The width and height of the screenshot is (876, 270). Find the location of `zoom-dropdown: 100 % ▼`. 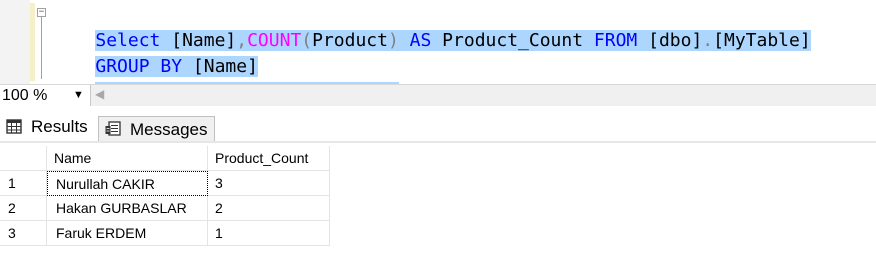

zoom-dropdown: 100 % ▼ is located at coordinates (45, 95).